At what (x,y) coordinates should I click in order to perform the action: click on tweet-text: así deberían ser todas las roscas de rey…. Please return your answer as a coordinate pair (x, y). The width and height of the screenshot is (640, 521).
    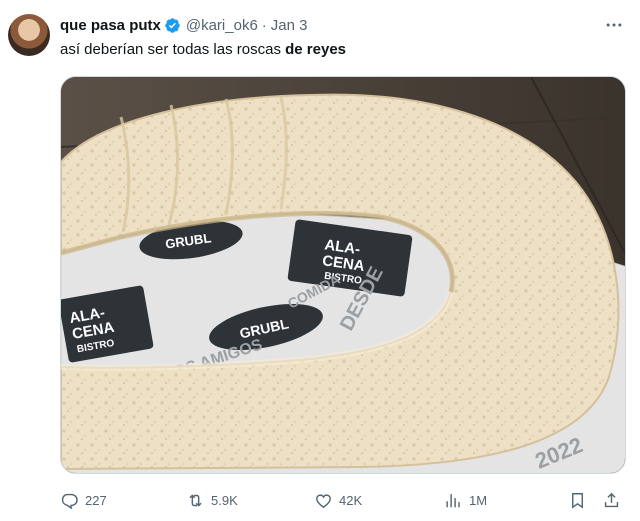
    Looking at the image, I should click on (203, 50).